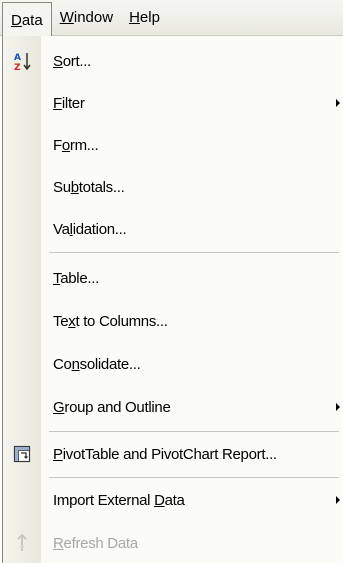 Image resolution: width=343 pixels, height=563 pixels. What do you see at coordinates (17, 67) in the screenshot?
I see `svg-text: Z` at bounding box center [17, 67].